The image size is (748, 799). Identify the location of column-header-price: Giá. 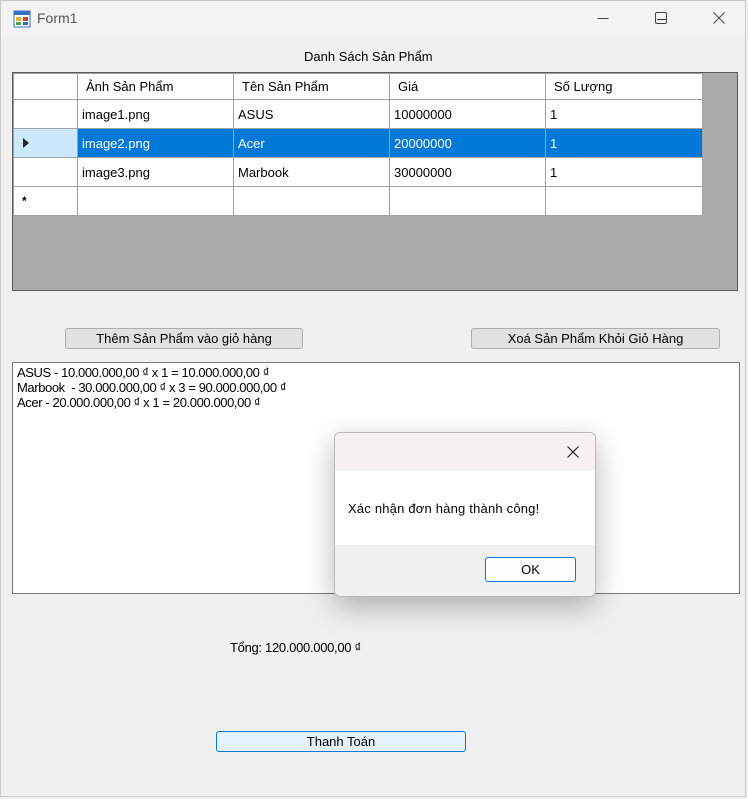
(467, 86).